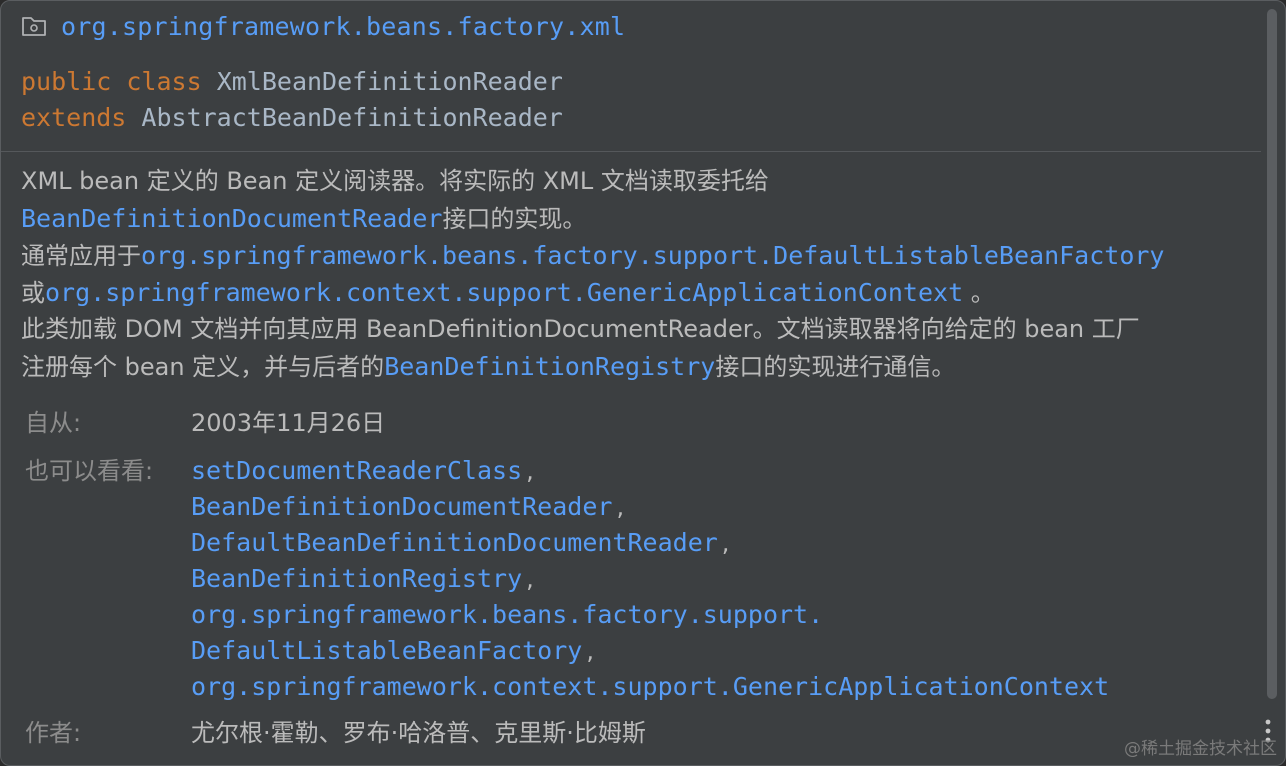 The height and width of the screenshot is (766, 1286). What do you see at coordinates (288, 423) in the screenshot?
I see `since-value: 2003年11月26日` at bounding box center [288, 423].